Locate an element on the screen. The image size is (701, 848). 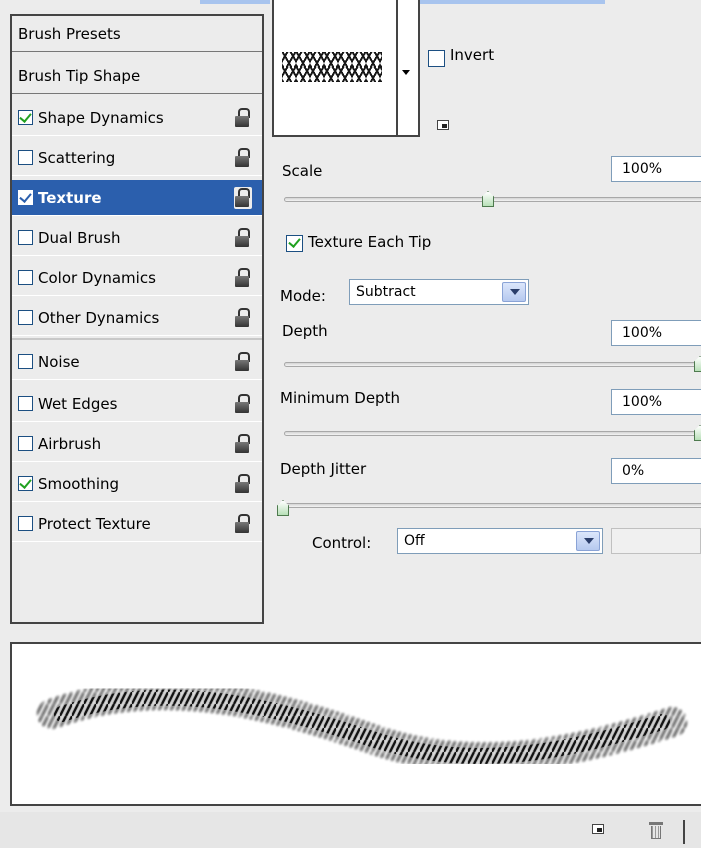
scale-label: Scale is located at coordinates (302, 171).